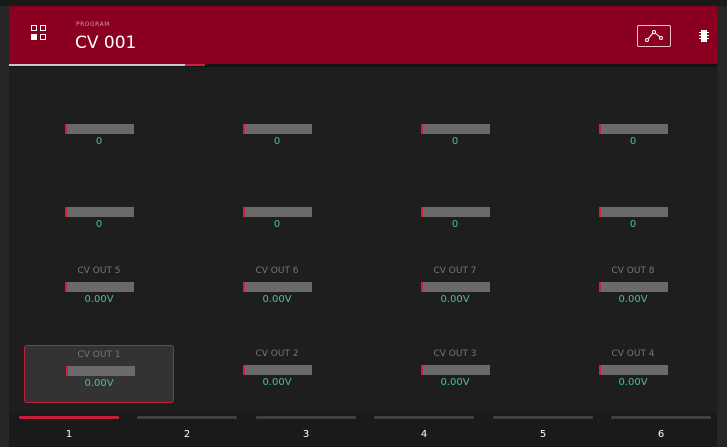 The height and width of the screenshot is (447, 727). I want to click on pad-cell-cv-out-2: CV OUT 2 0.00V, so click(277, 374).